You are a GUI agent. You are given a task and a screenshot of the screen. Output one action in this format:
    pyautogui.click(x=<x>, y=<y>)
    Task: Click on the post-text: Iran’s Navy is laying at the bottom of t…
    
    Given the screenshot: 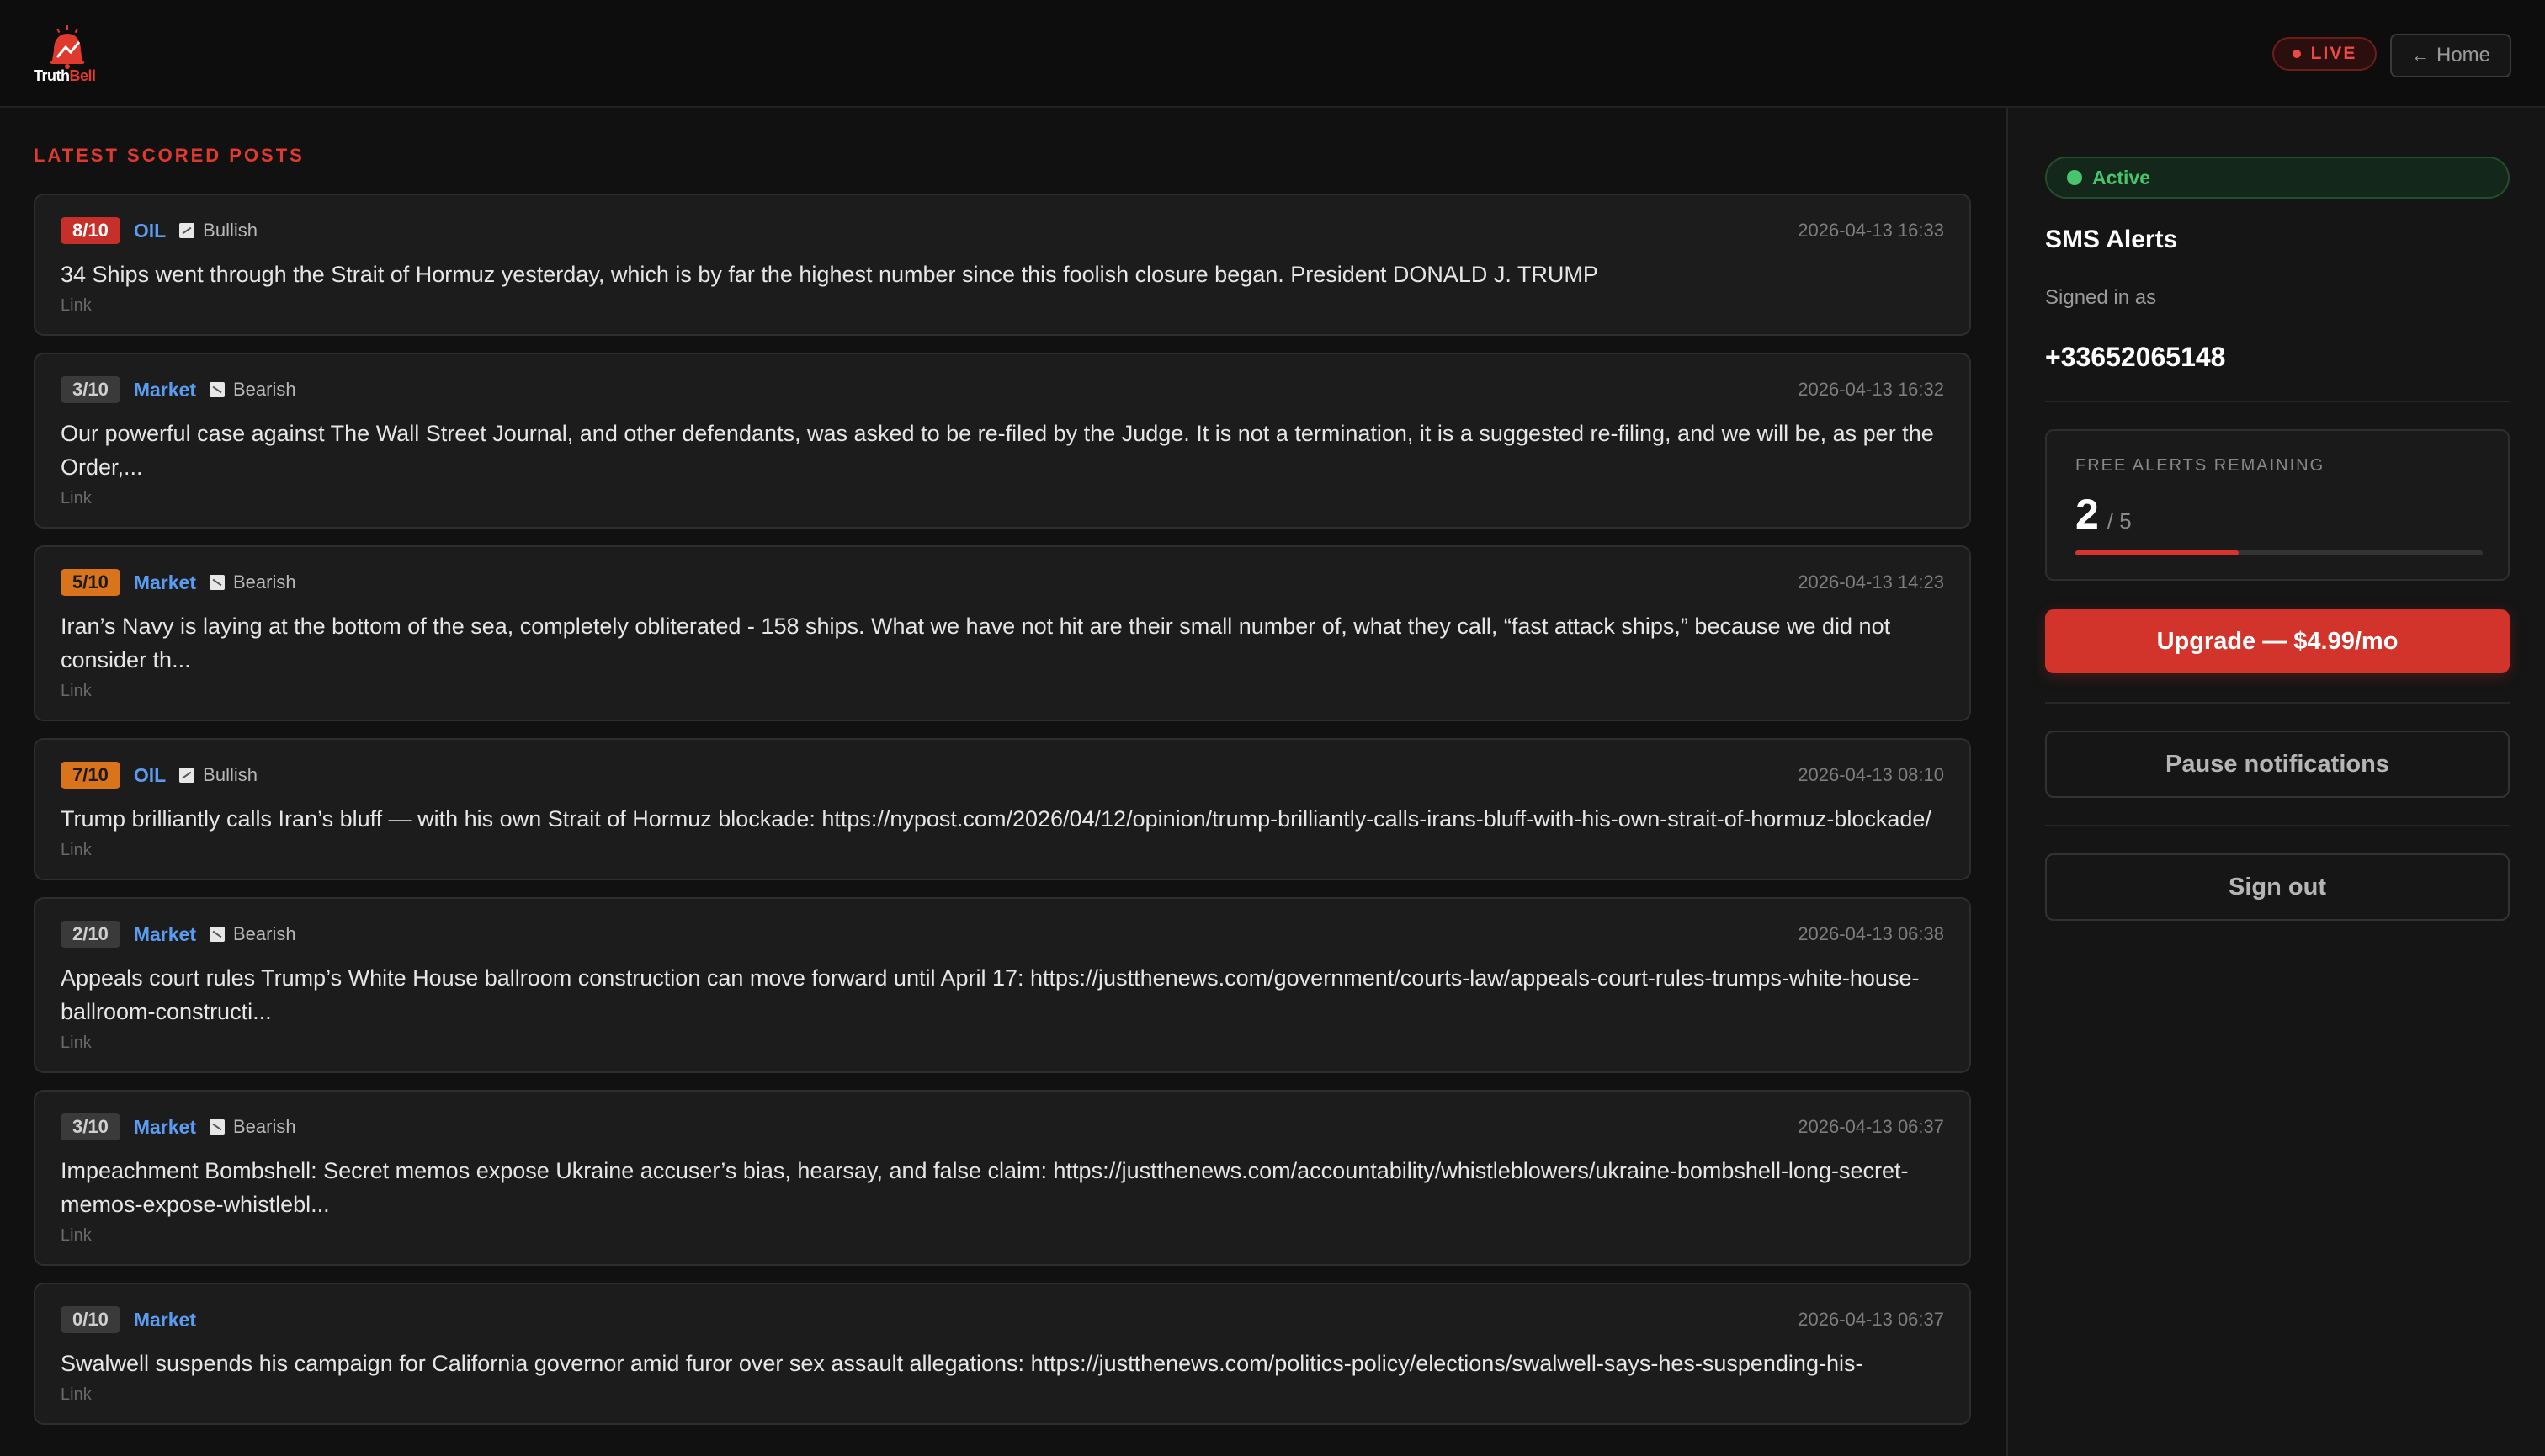 What is the action you would take?
    pyautogui.click(x=976, y=643)
    